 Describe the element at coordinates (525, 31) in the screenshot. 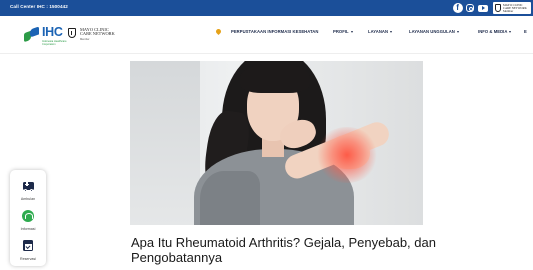

I see `nav-more: E` at that location.